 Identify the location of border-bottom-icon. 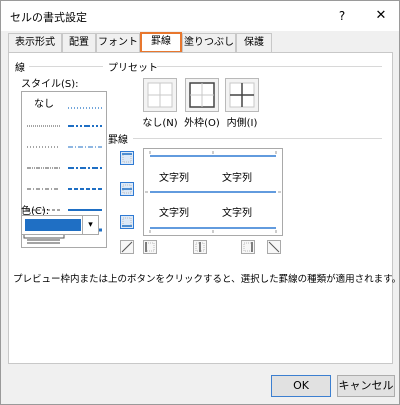
(127, 222).